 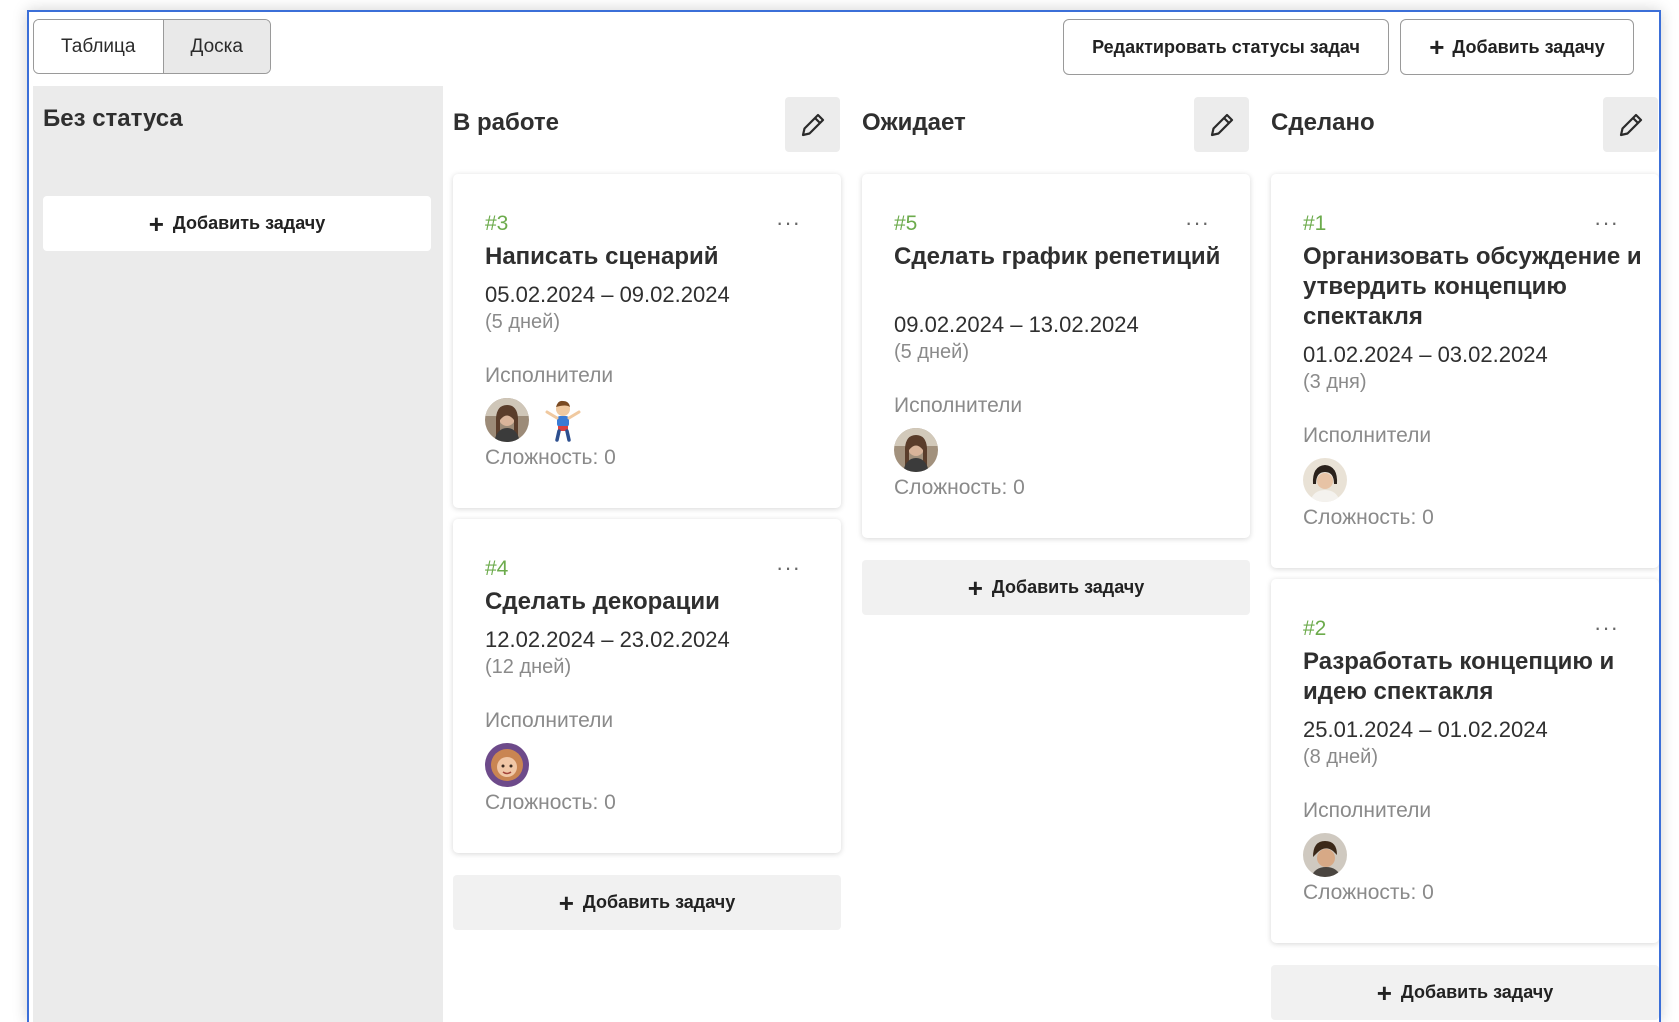 I want to click on task-duration: (8 дней), so click(x=1341, y=757).